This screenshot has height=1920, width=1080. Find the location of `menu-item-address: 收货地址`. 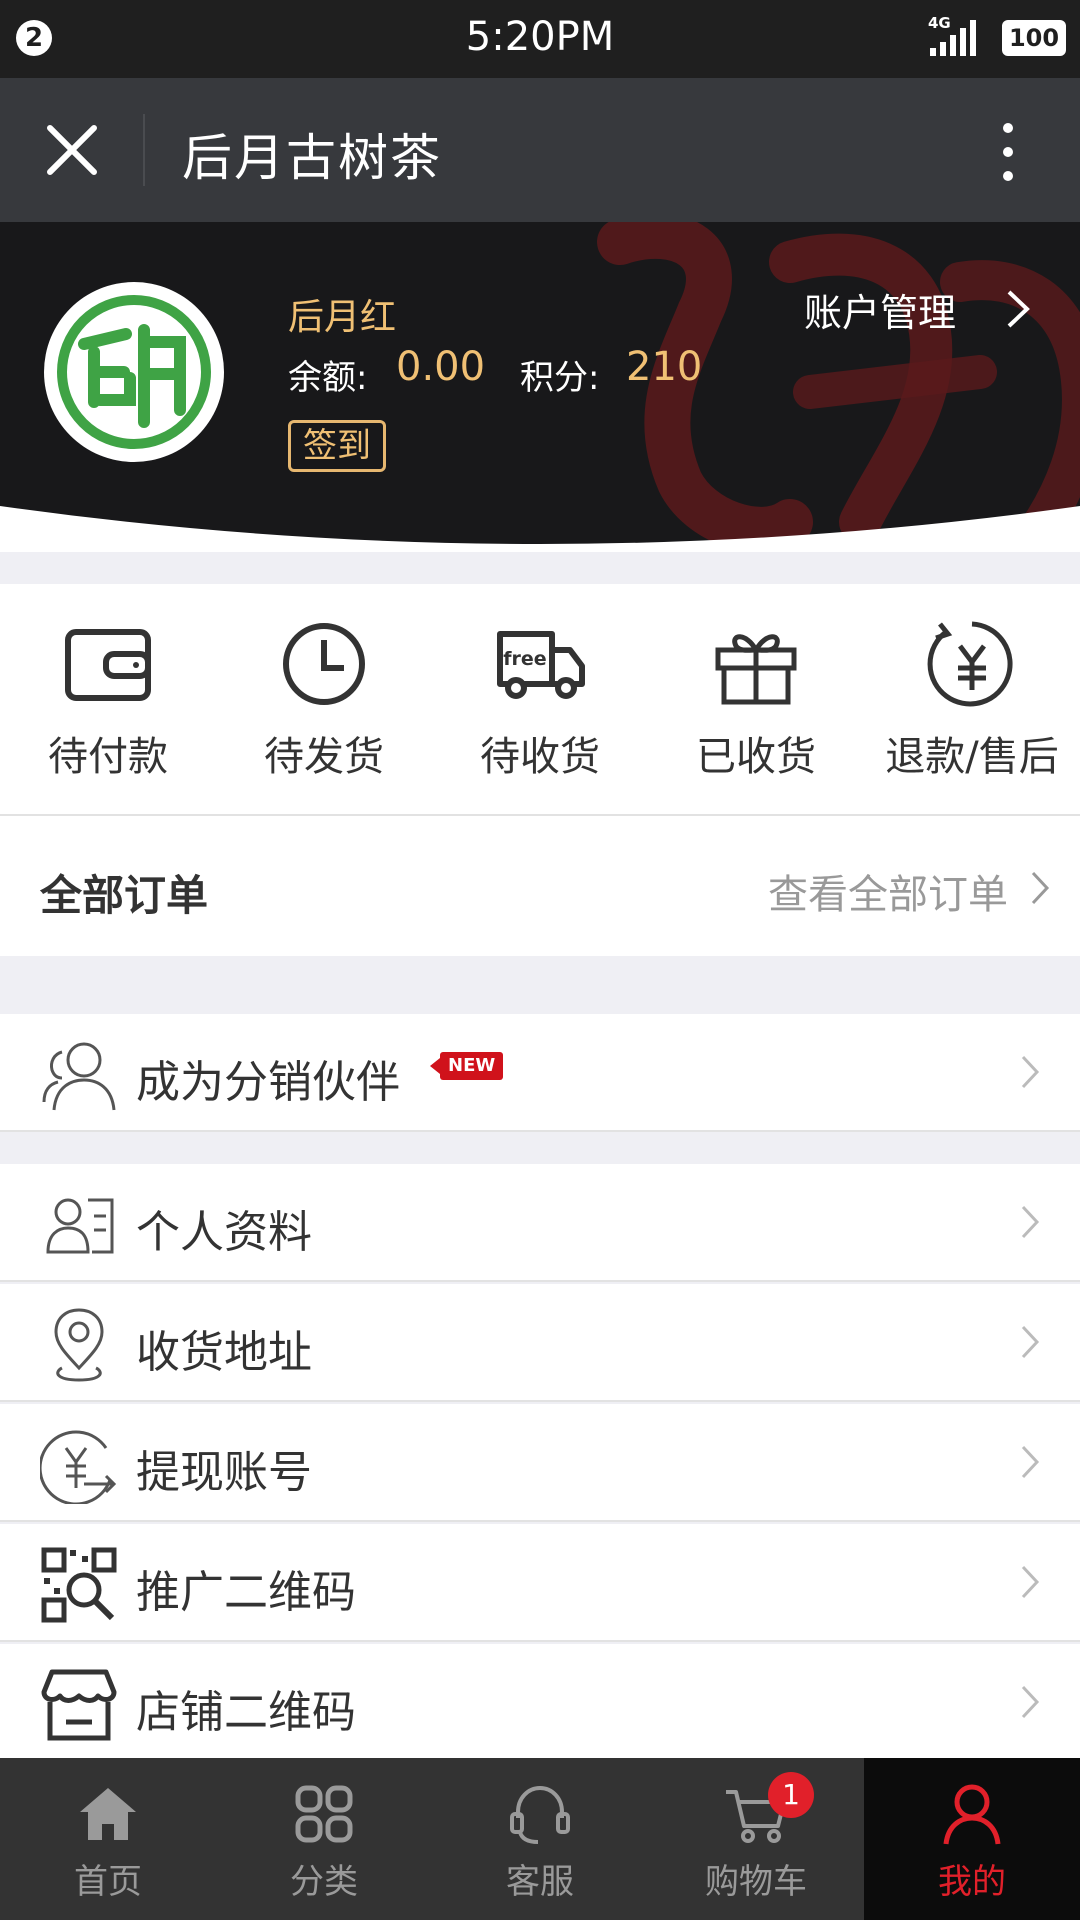

menu-item-address: 收货地址 is located at coordinates (540, 1343).